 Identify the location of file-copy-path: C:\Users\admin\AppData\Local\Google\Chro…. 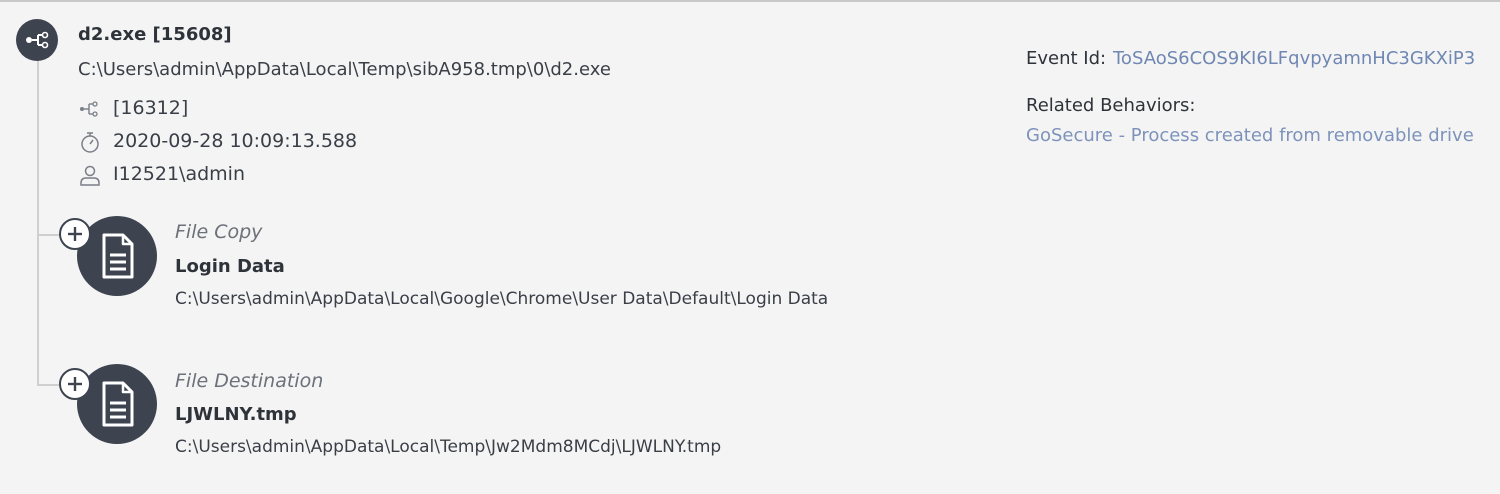
(502, 299).